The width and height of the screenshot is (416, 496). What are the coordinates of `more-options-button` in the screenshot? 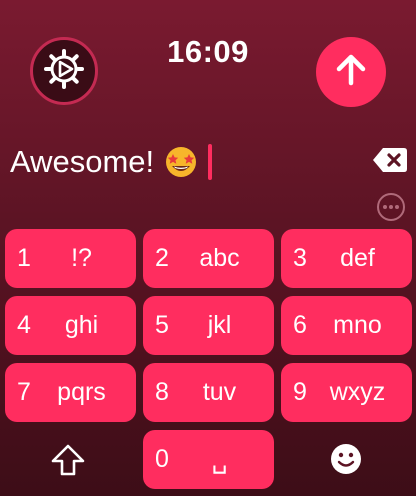 It's located at (391, 209).